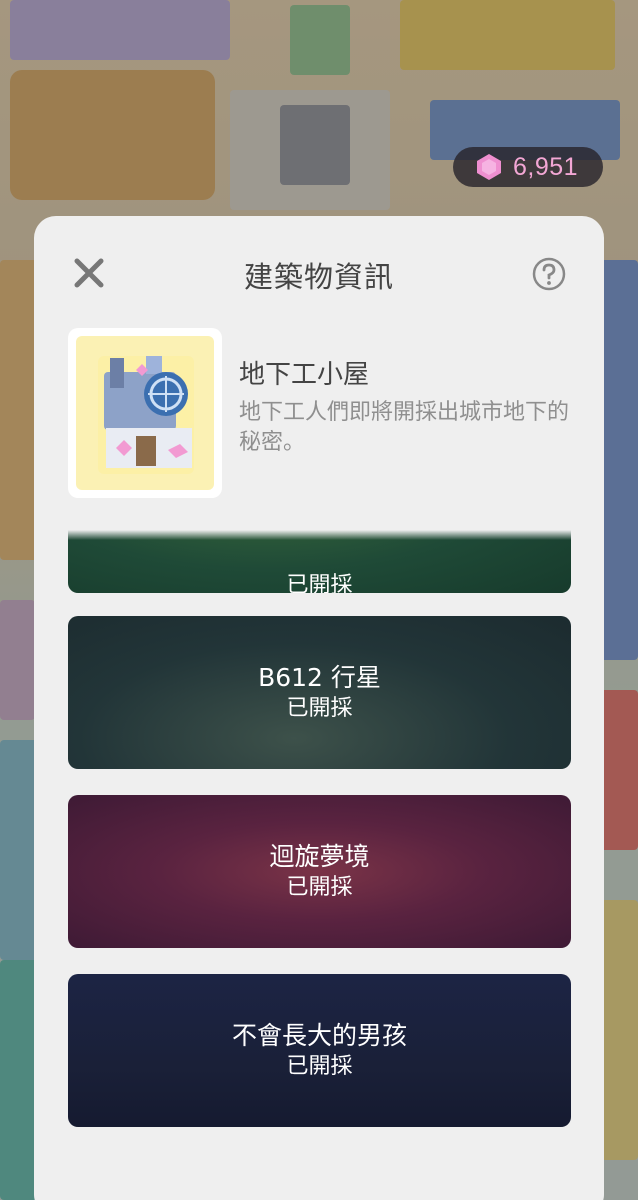 This screenshot has width=638, height=1200. I want to click on mine-name: 迴旋夢境, so click(319, 856).